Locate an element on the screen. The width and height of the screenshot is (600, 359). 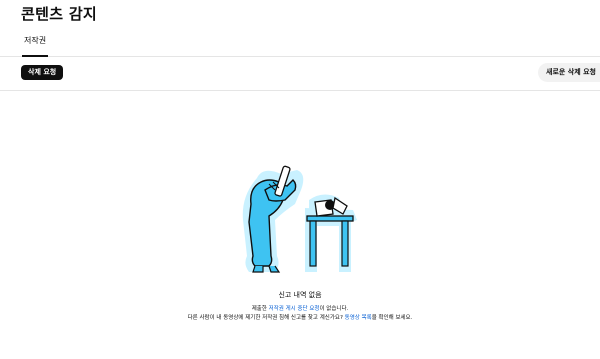
delete-request-button: 삭제 요청 is located at coordinates (42, 72).